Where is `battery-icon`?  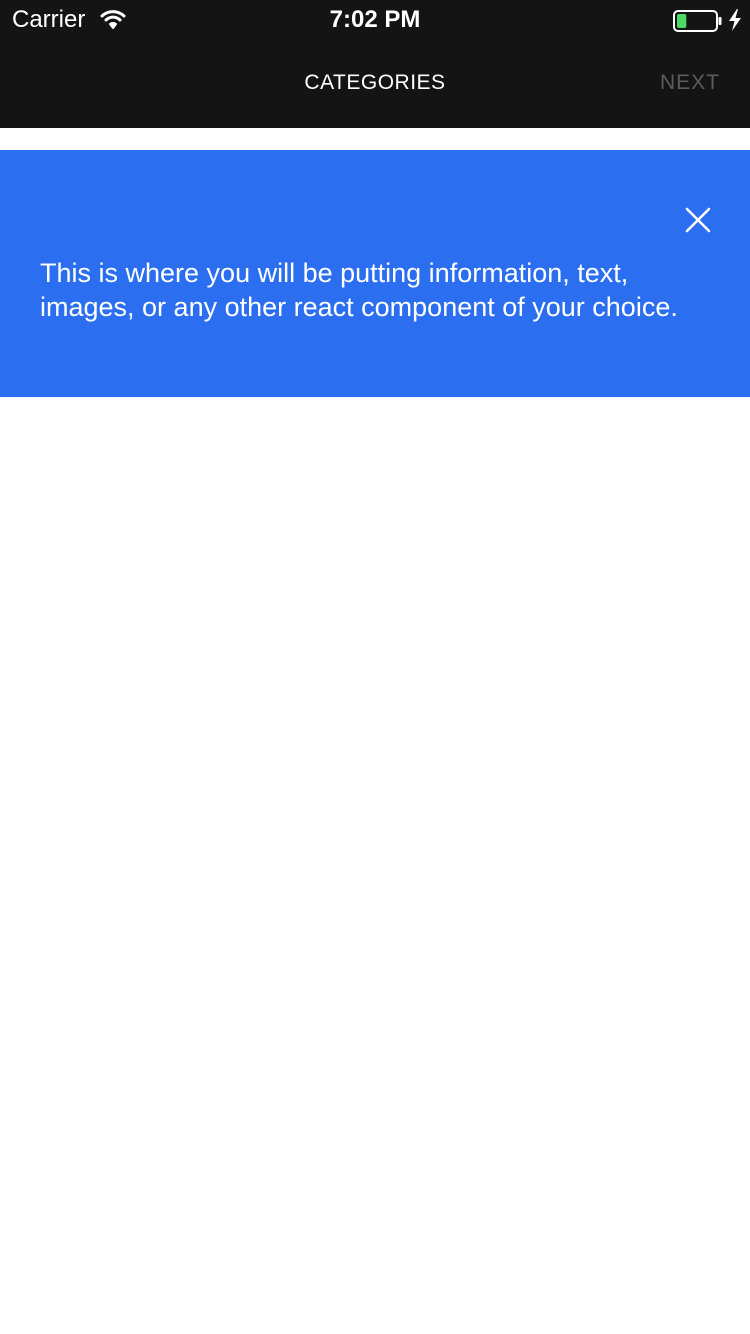 battery-icon is located at coordinates (697, 21).